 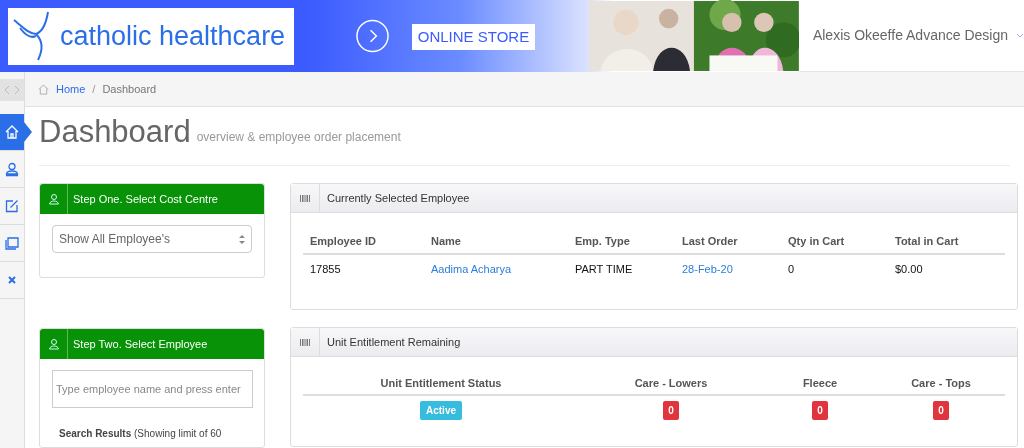 I want to click on logo-text: catholic healthcare, so click(x=173, y=37).